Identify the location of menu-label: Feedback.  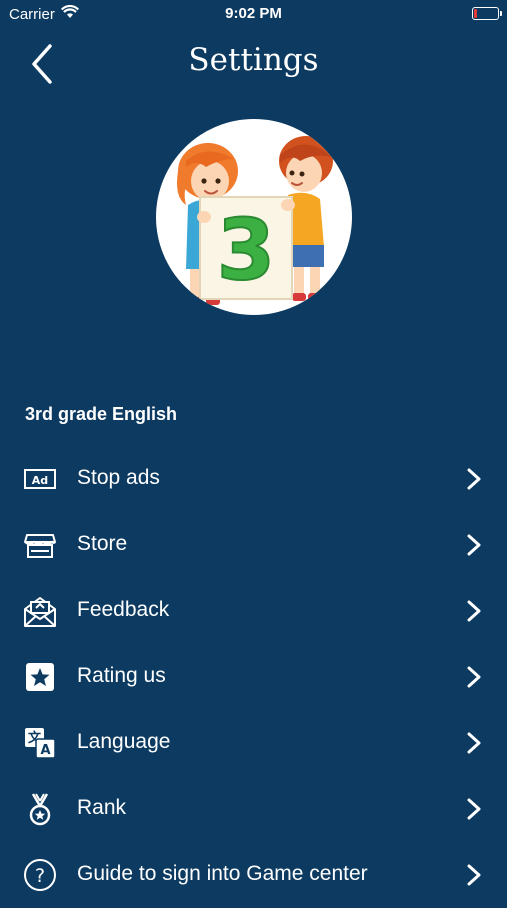
(123, 609).